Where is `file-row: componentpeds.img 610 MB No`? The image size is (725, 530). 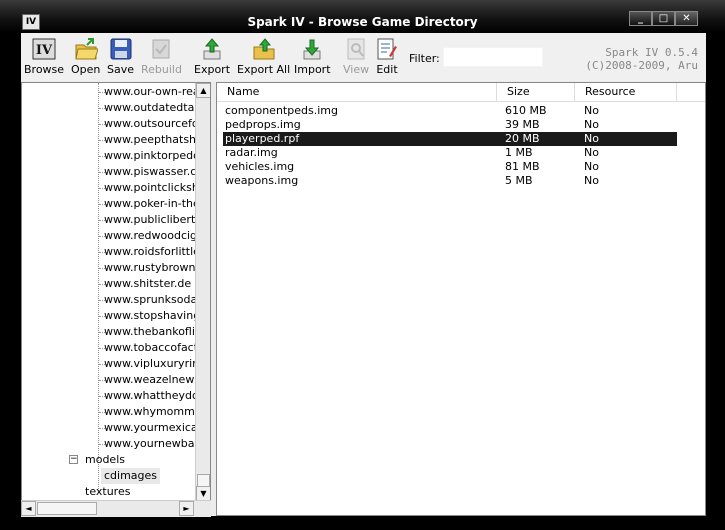
file-row: componentpeds.img 610 MB No is located at coordinates (450, 111).